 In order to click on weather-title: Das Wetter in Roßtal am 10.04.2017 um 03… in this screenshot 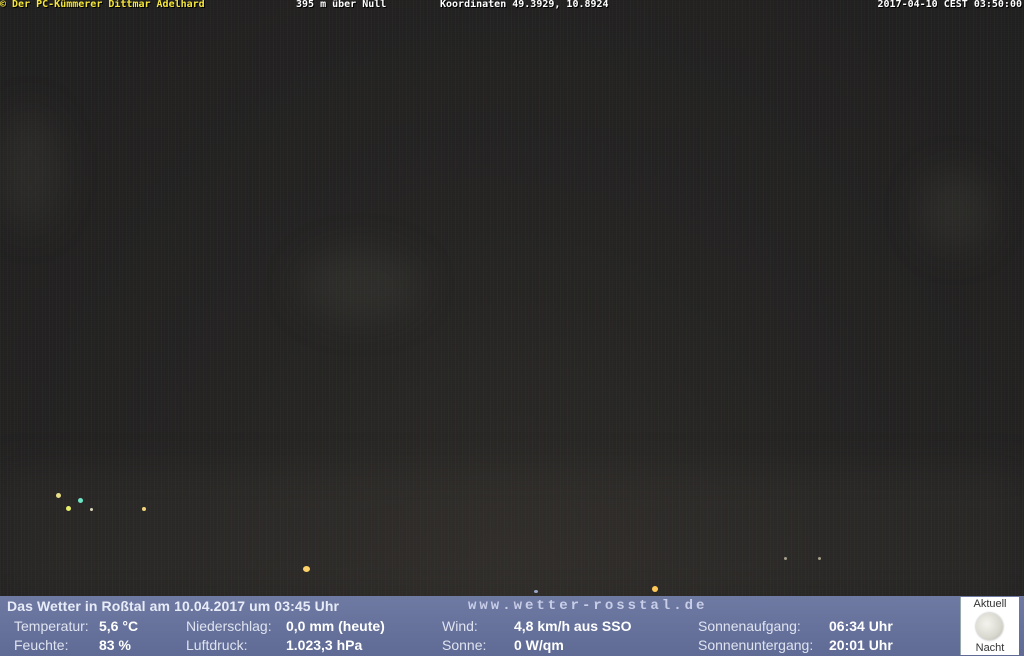, I will do `click(173, 606)`.